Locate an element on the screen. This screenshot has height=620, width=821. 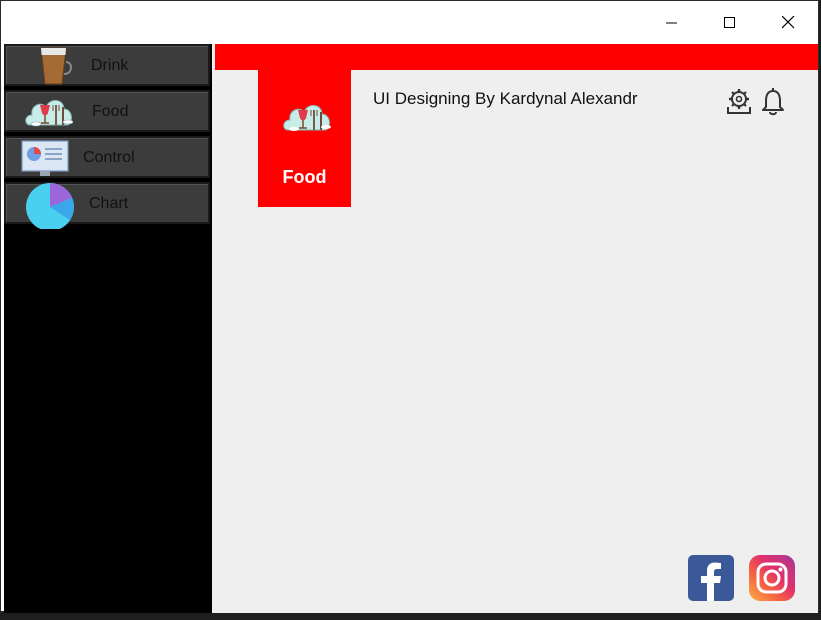
sidebar-item-label: Chart is located at coordinates (109, 203).